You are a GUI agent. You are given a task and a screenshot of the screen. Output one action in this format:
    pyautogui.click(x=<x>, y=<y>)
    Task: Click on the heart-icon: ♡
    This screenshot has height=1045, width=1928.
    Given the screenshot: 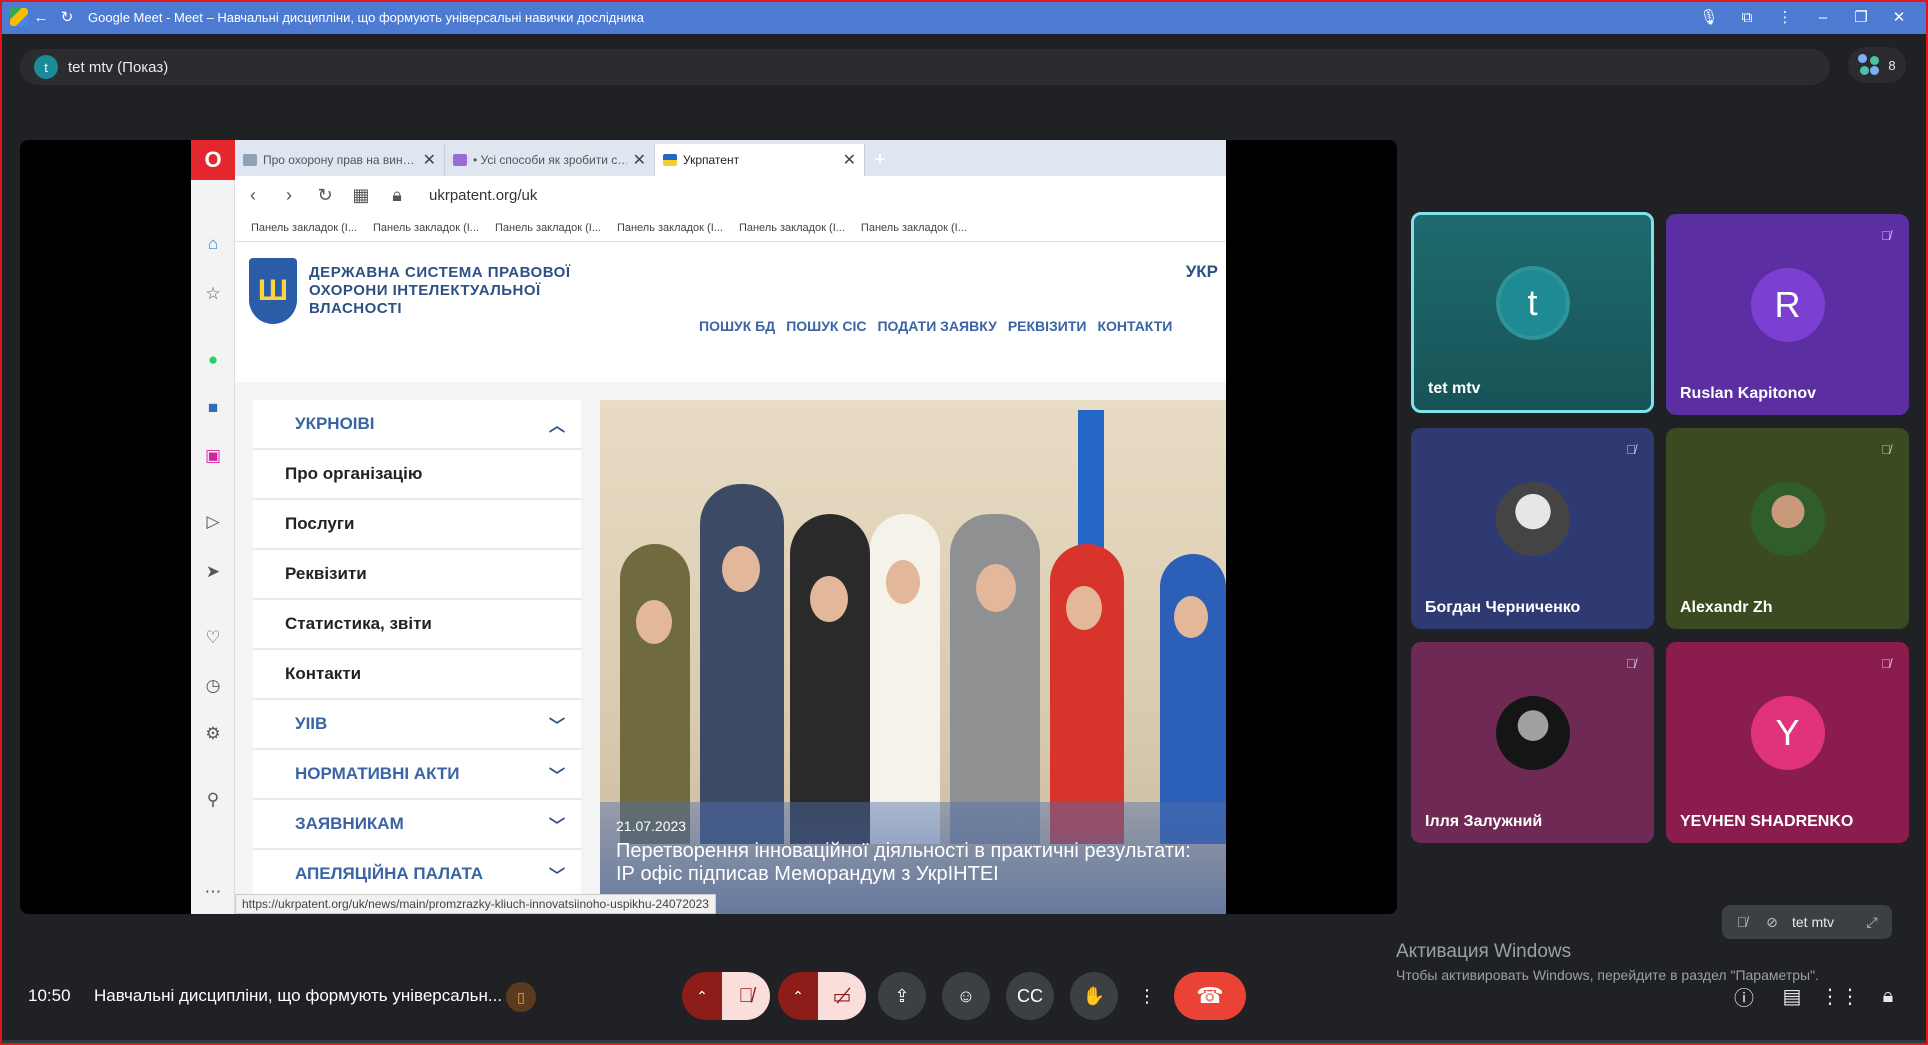 What is the action you would take?
    pyautogui.click(x=213, y=638)
    